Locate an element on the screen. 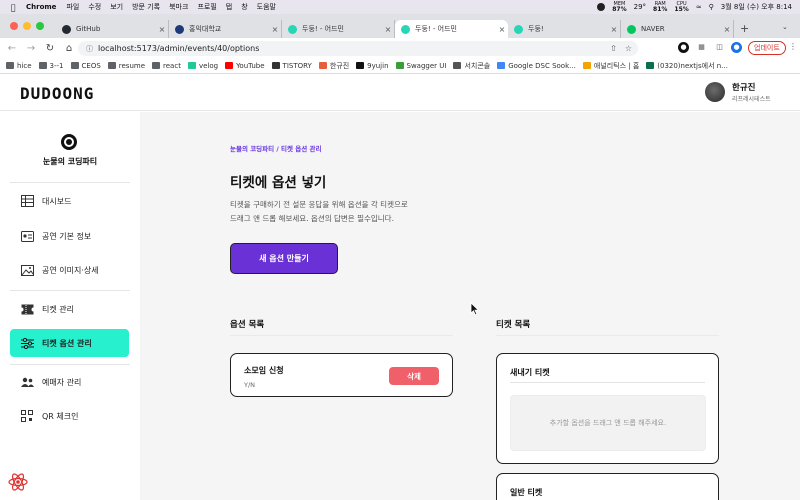  menu-history: 방문 기록 is located at coordinates (146, 7).